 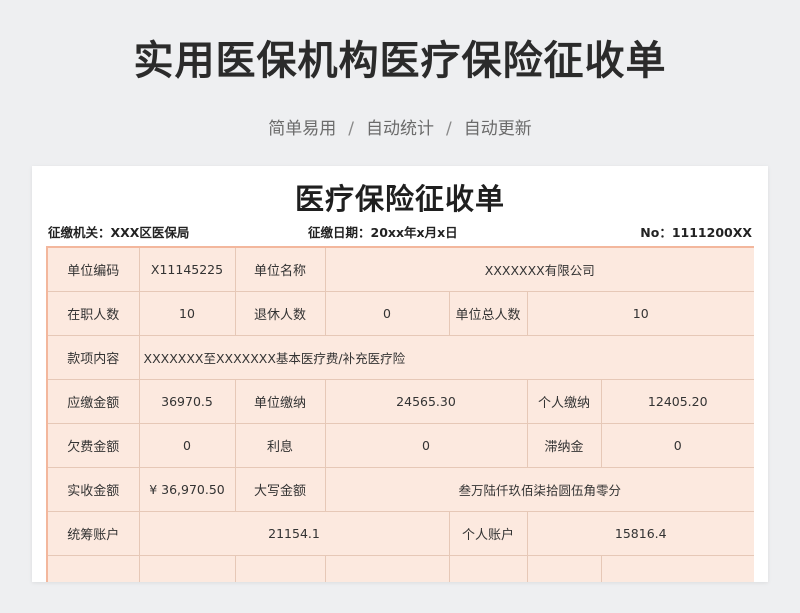 I want to click on collection-agency: 征缴机关：XXX区医保局, so click(x=119, y=232).